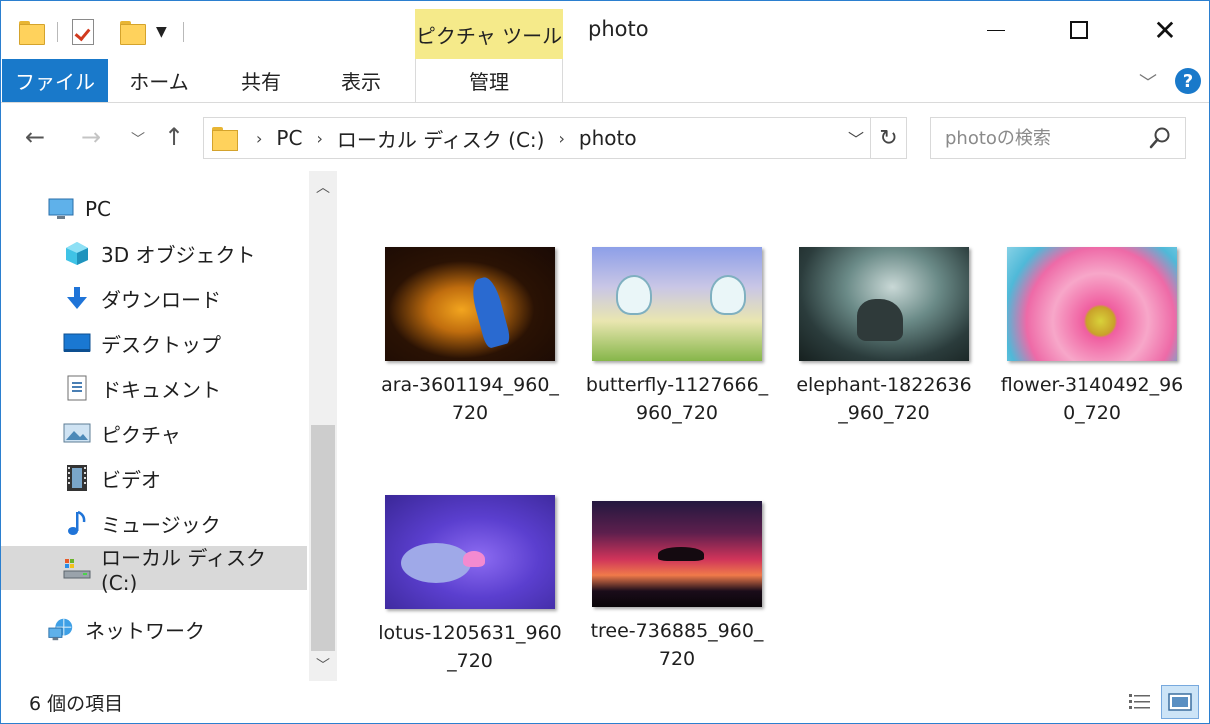 This screenshot has width=1210, height=724. What do you see at coordinates (161, 344) in the screenshot?
I see `sidebar-item-label: デスクトップ` at bounding box center [161, 344].